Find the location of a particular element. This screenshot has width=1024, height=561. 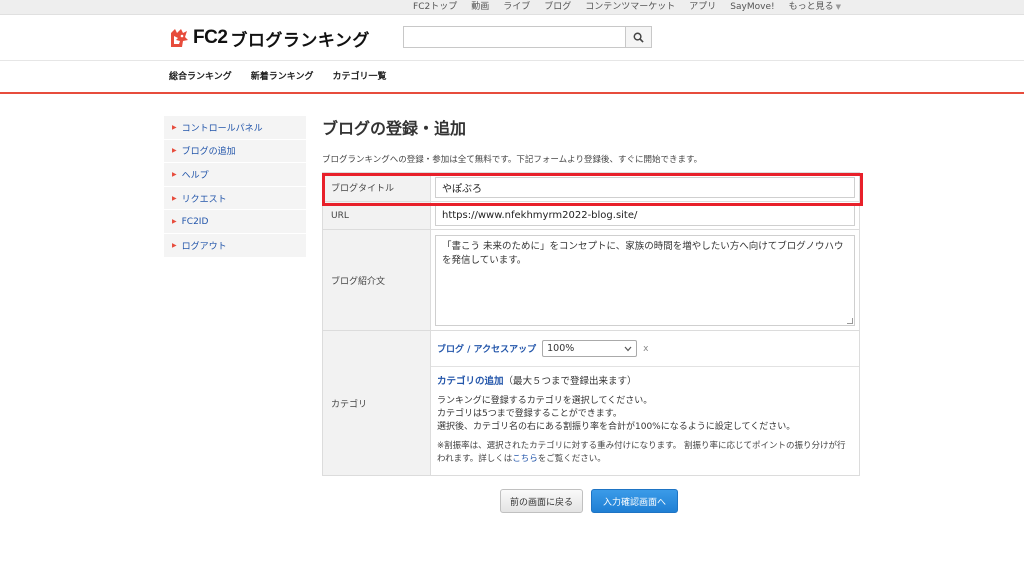

logo-fc2-text: FC2 is located at coordinates (210, 37).